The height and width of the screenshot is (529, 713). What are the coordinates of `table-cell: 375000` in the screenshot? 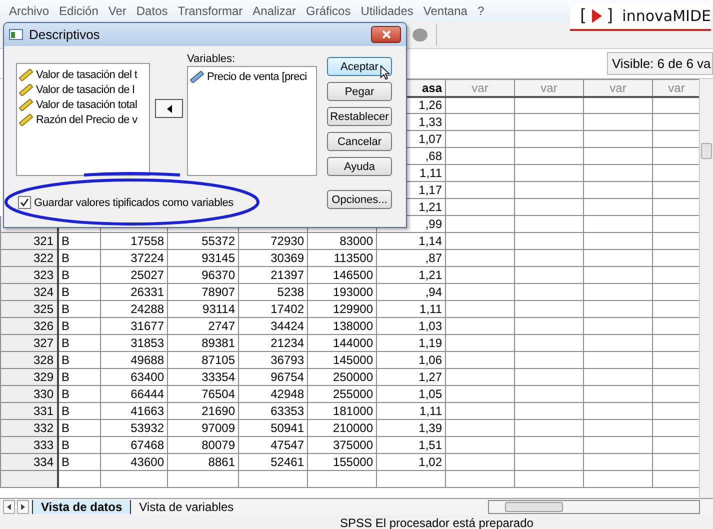 It's located at (352, 445).